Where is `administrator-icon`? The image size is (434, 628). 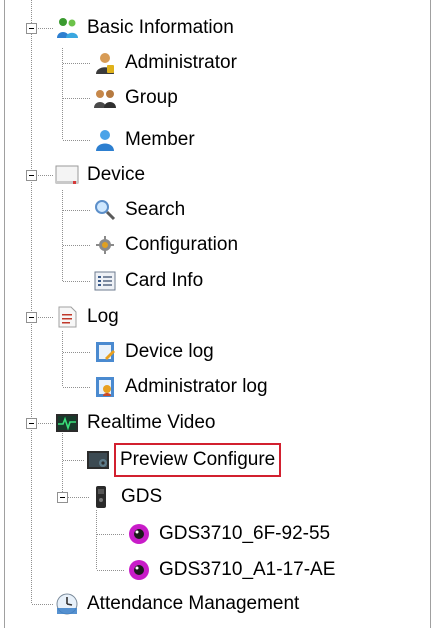
administrator-icon is located at coordinates (105, 63).